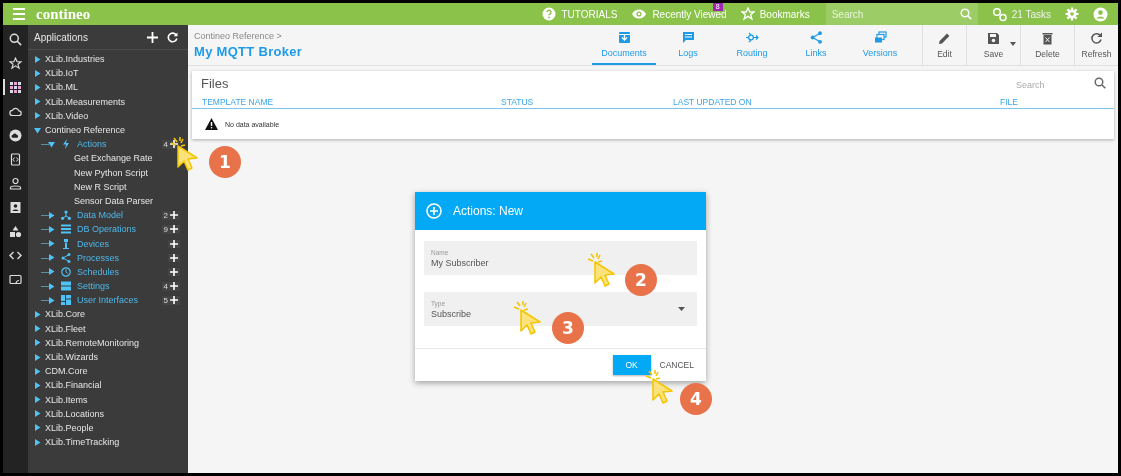  What do you see at coordinates (85, 101) in the screenshot?
I see `tree-item: XLib.Measurements` at bounding box center [85, 101].